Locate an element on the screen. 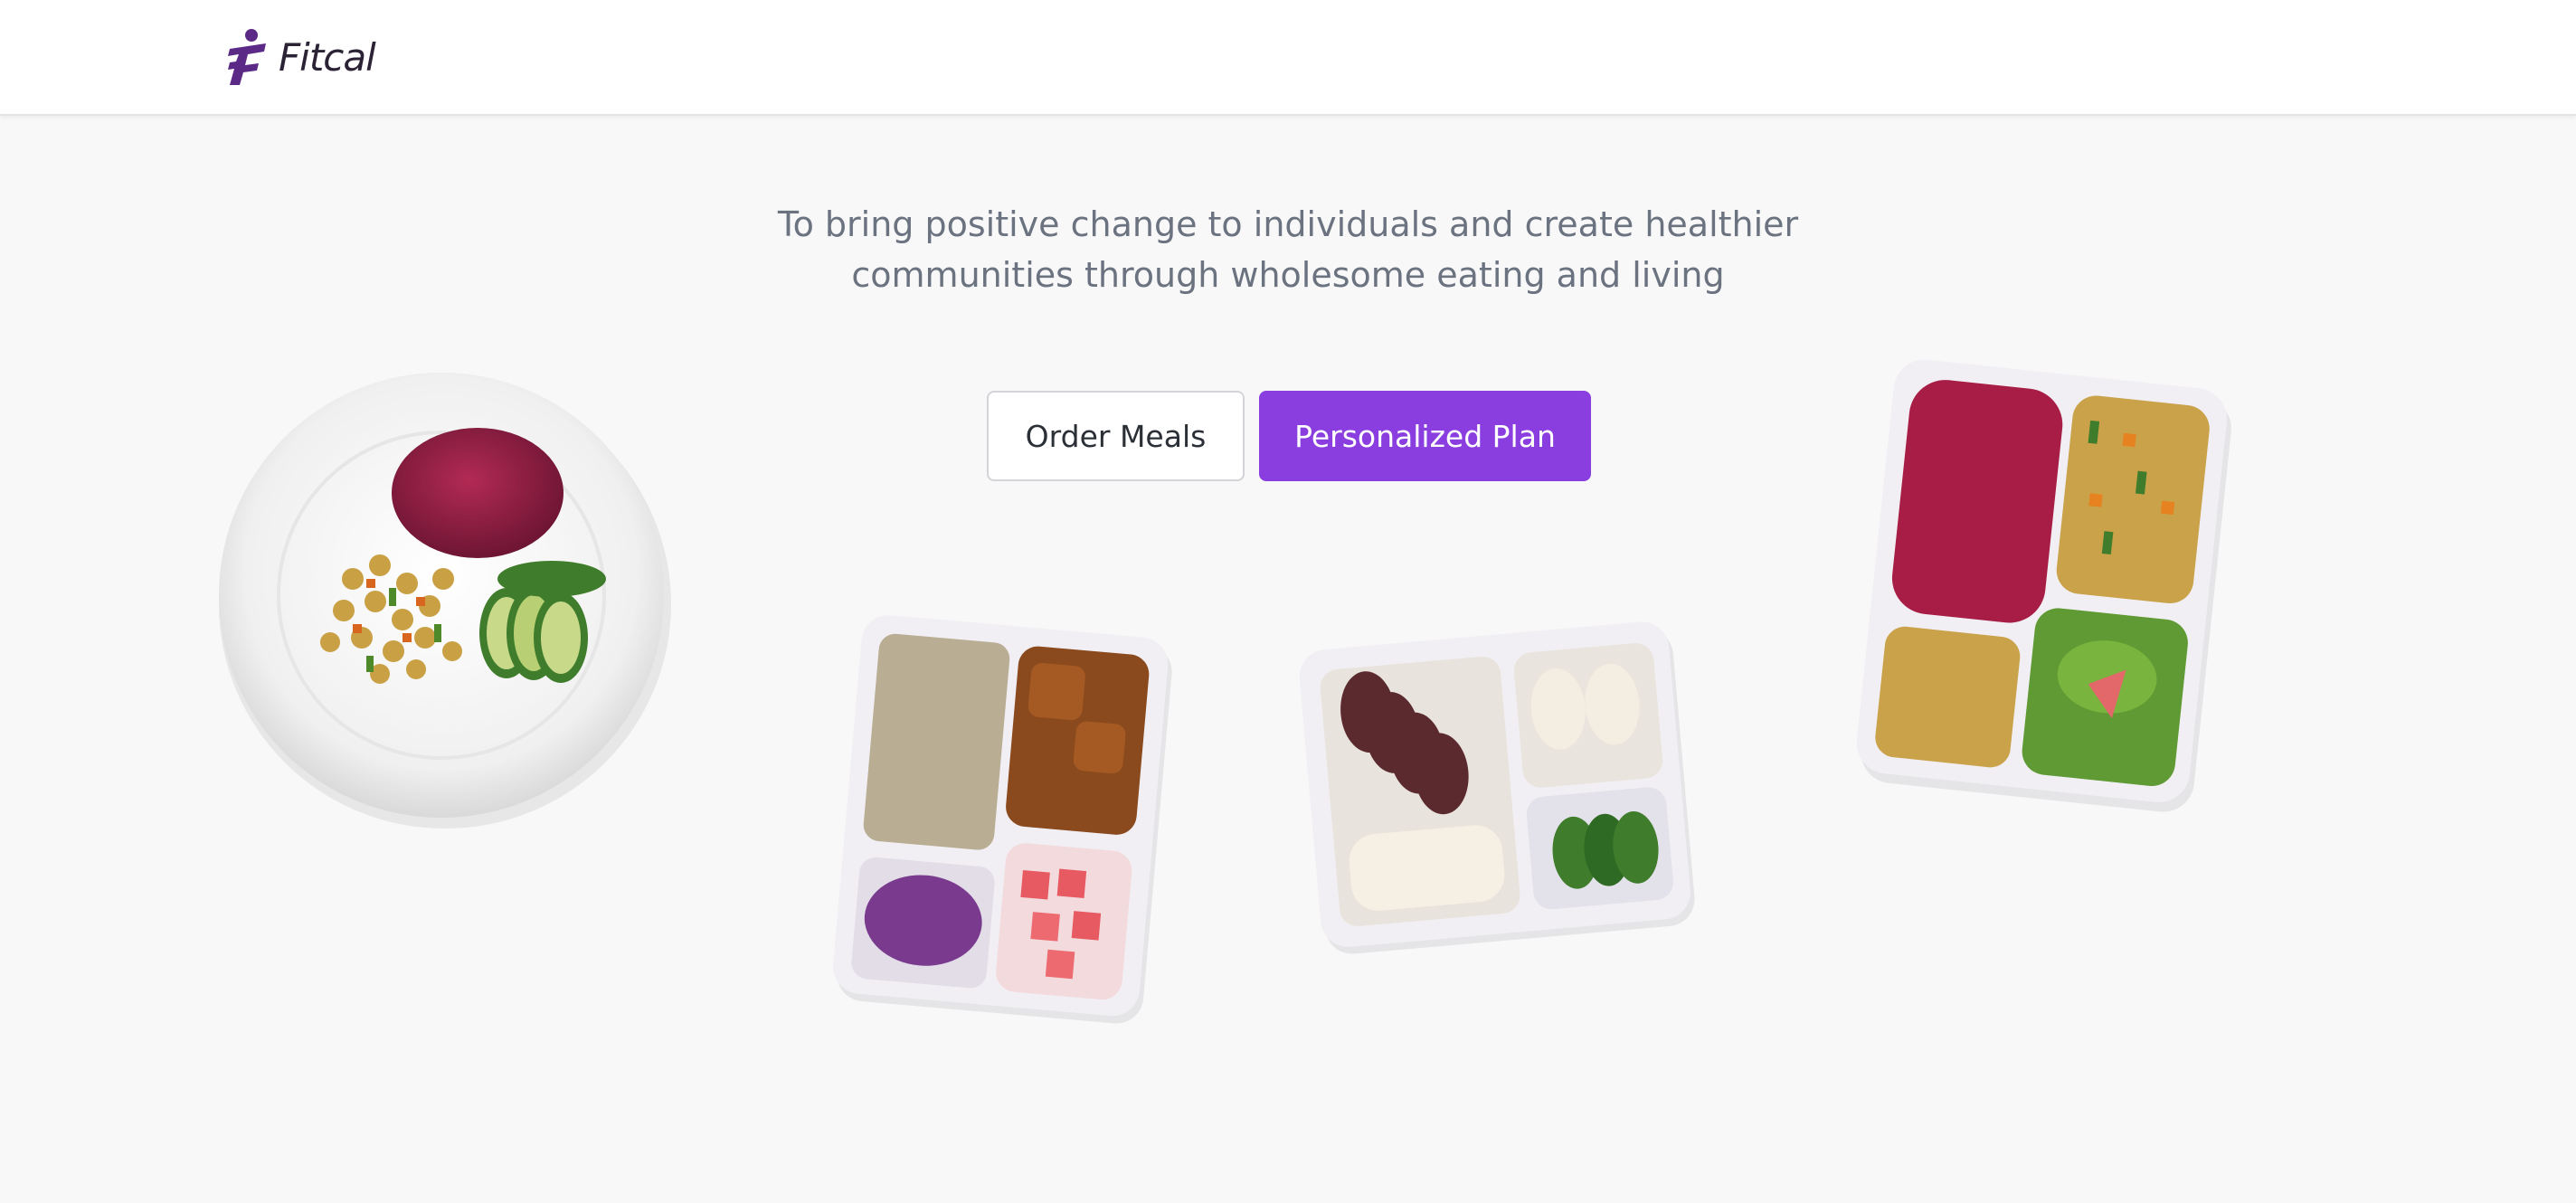 This screenshot has height=1203, width=2576. runner-logo-icon is located at coordinates (247, 57).